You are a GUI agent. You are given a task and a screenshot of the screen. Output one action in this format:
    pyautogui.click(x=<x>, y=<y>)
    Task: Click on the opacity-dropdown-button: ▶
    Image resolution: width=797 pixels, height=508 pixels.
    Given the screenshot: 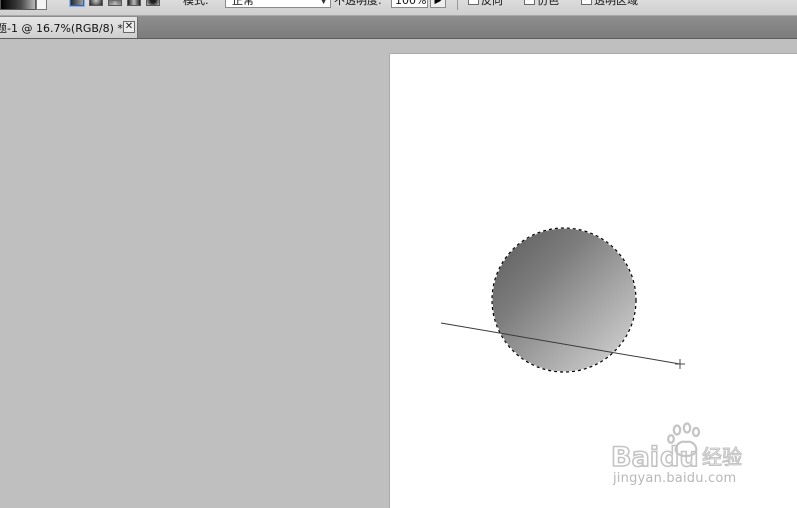 What is the action you would take?
    pyautogui.click(x=438, y=4)
    